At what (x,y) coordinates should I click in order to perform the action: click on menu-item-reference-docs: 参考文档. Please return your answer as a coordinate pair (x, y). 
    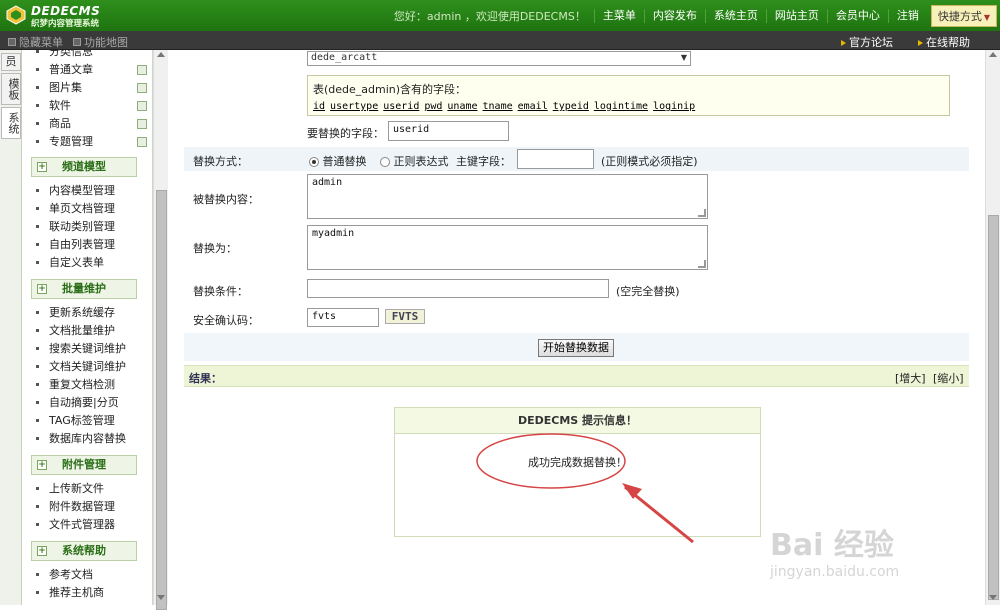
    Looking at the image, I should click on (90, 575).